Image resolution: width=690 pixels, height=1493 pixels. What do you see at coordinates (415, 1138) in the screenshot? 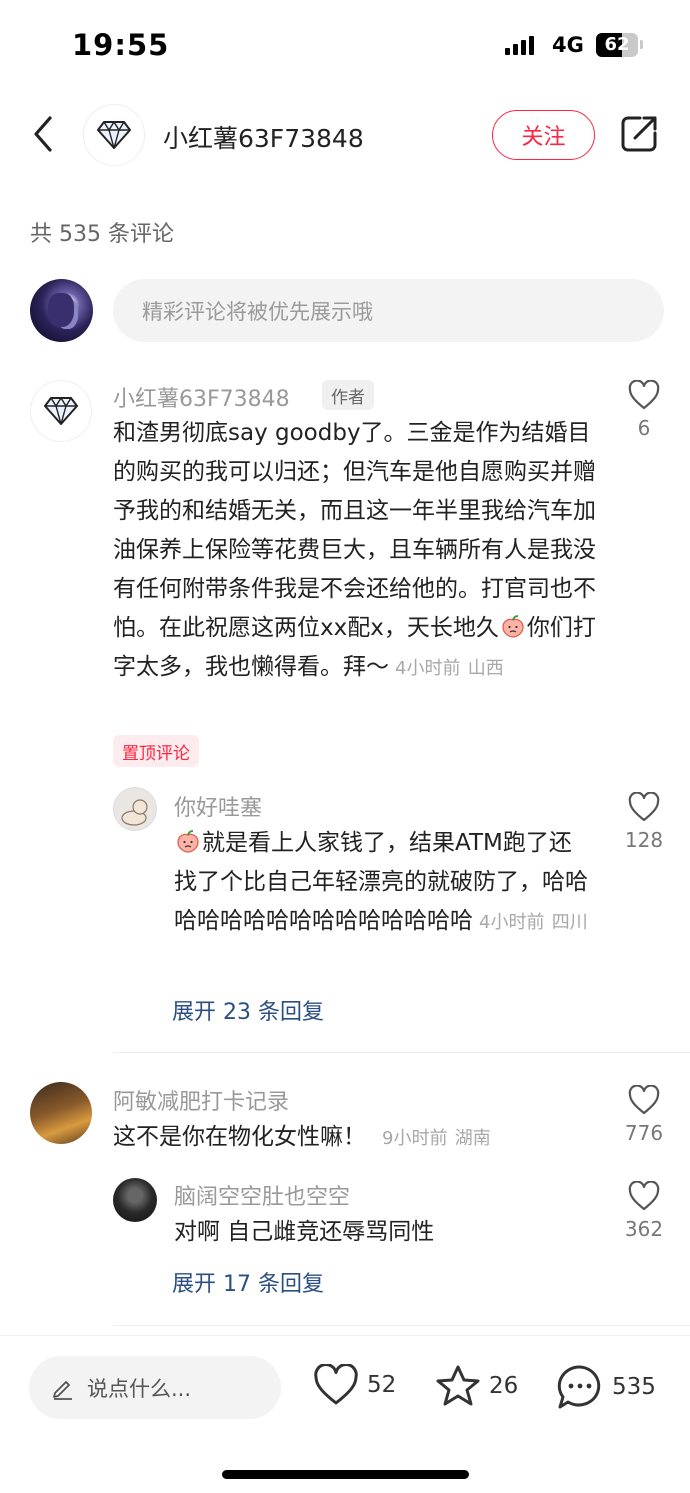
I see `comment-time: 9小时前` at bounding box center [415, 1138].